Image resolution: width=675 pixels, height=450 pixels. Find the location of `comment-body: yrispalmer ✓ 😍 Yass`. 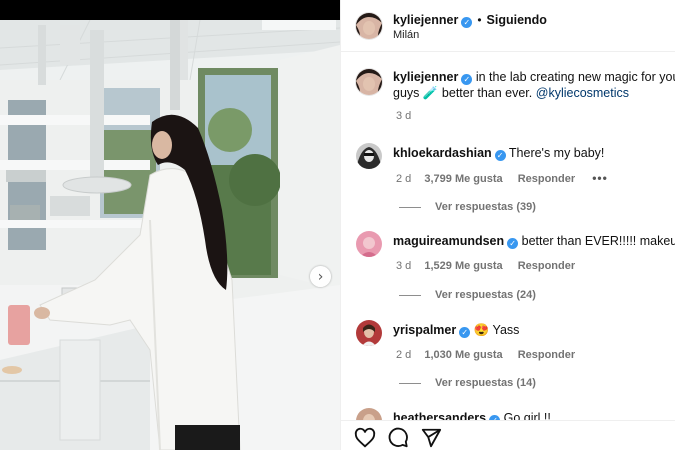

comment-body: yrispalmer ✓ 😍 Yass is located at coordinates (456, 330).